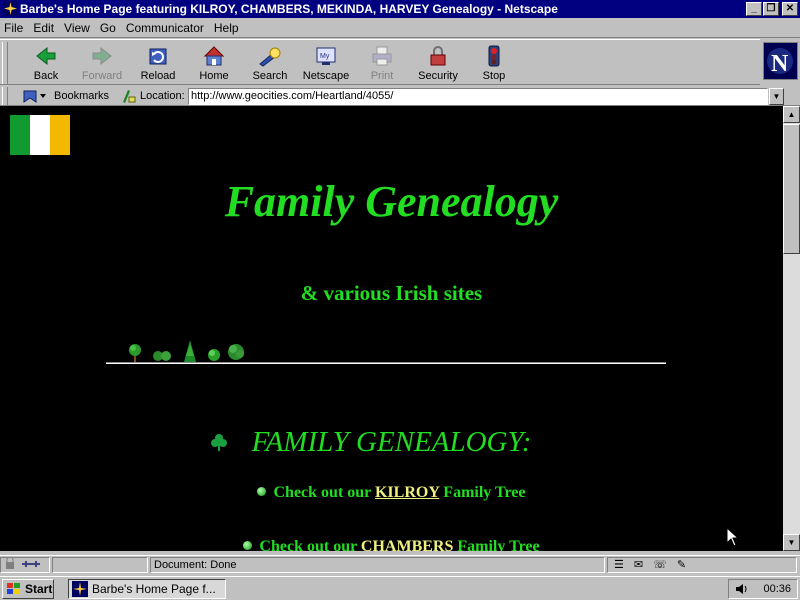 Image resolution: width=800 pixels, height=600 pixels. I want to click on mouse-pointer-icon, so click(732, 537).